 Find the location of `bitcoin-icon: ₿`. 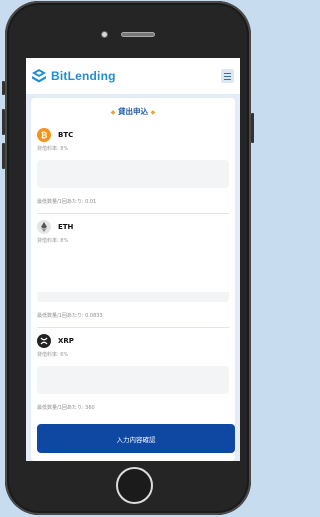

bitcoin-icon: ₿ is located at coordinates (44, 135).